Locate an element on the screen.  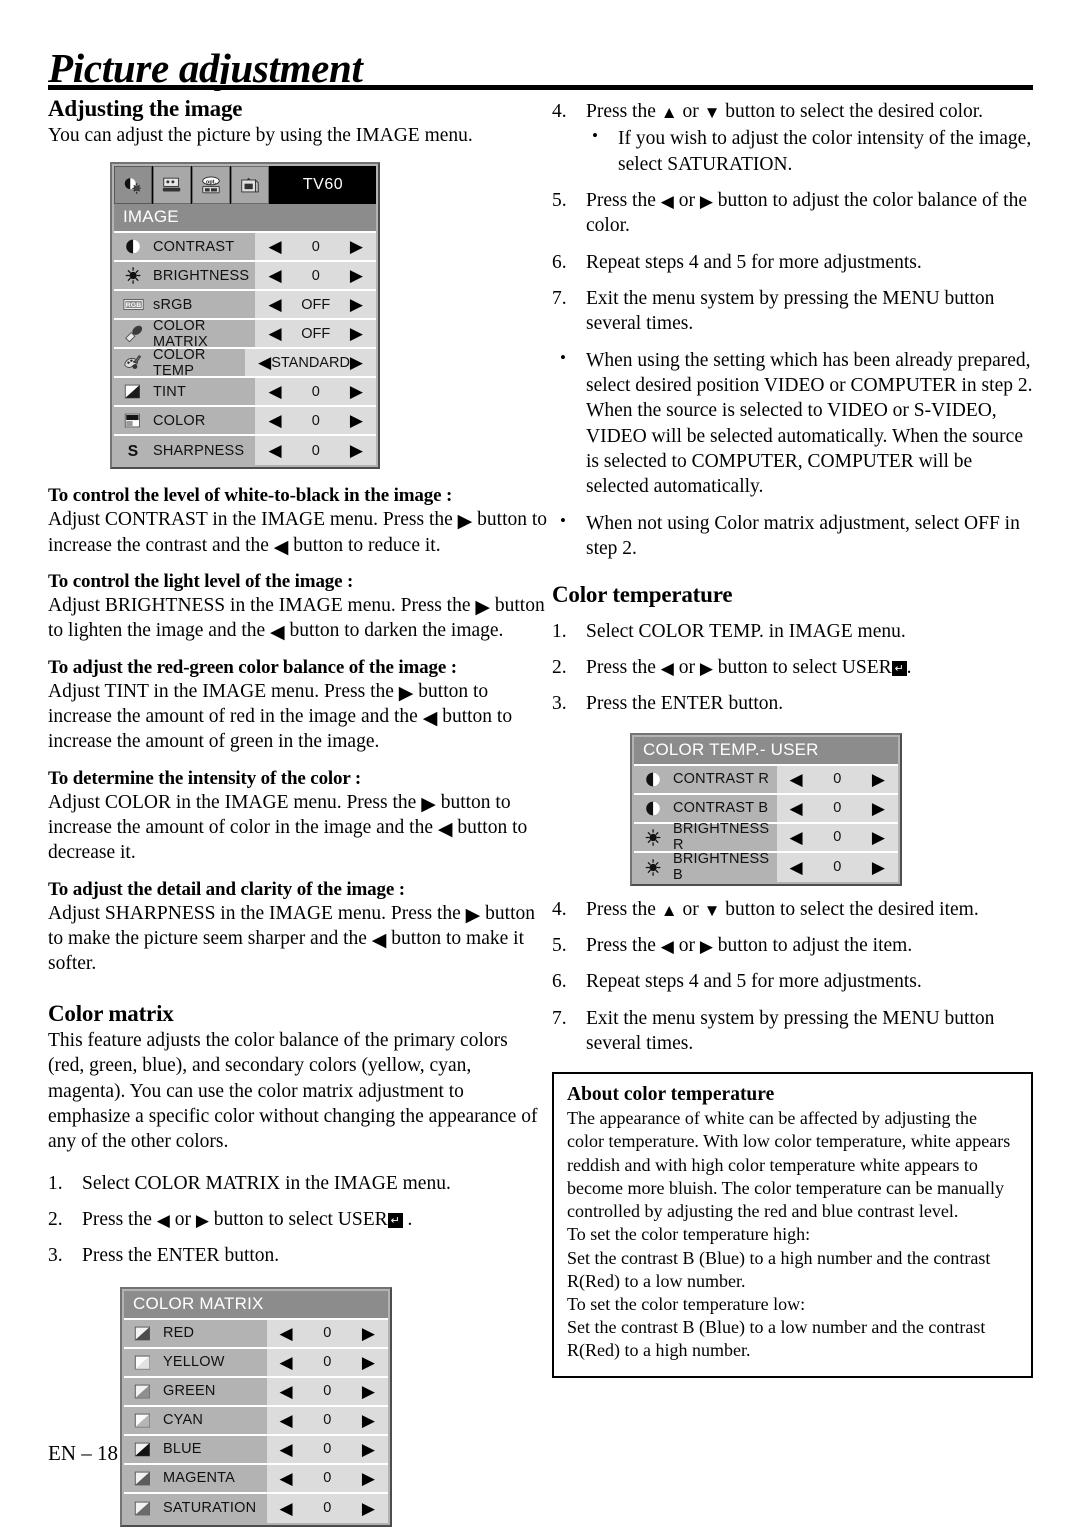
osd-row: RED ◀ 0 ▶ is located at coordinates (256, 1334).